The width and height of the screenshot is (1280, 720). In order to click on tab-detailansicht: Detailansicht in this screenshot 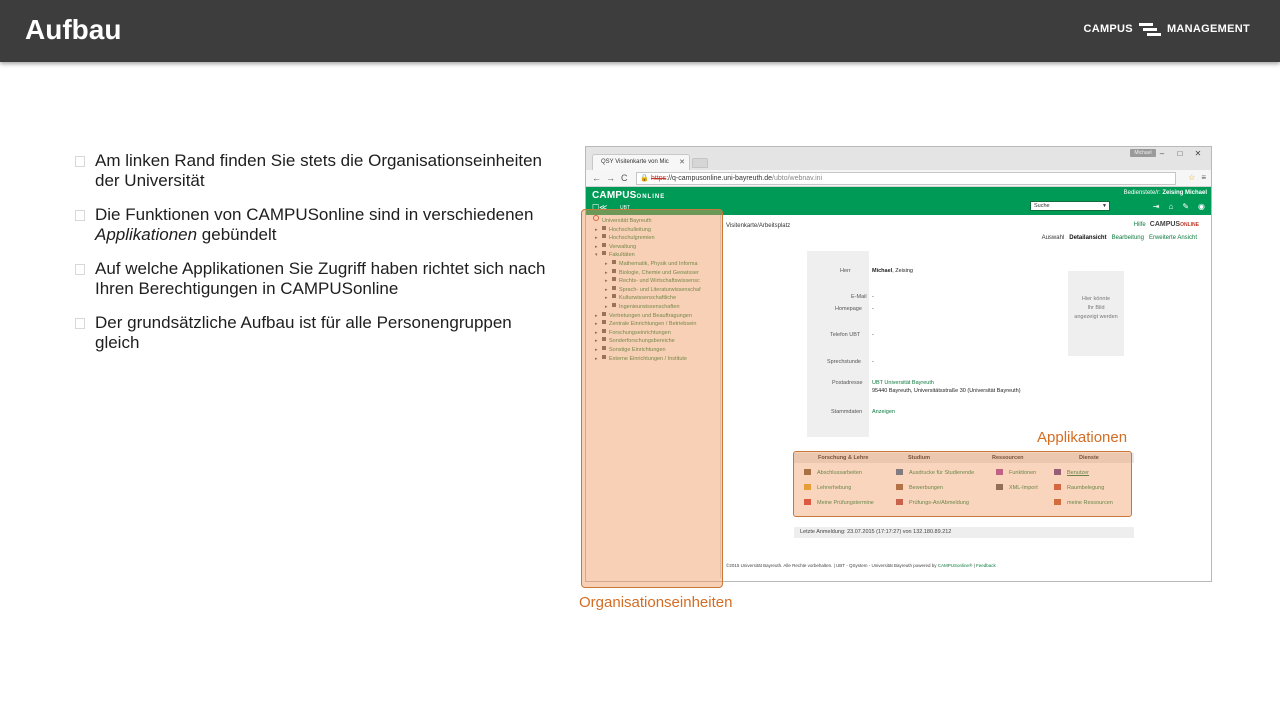, I will do `click(1087, 238)`.